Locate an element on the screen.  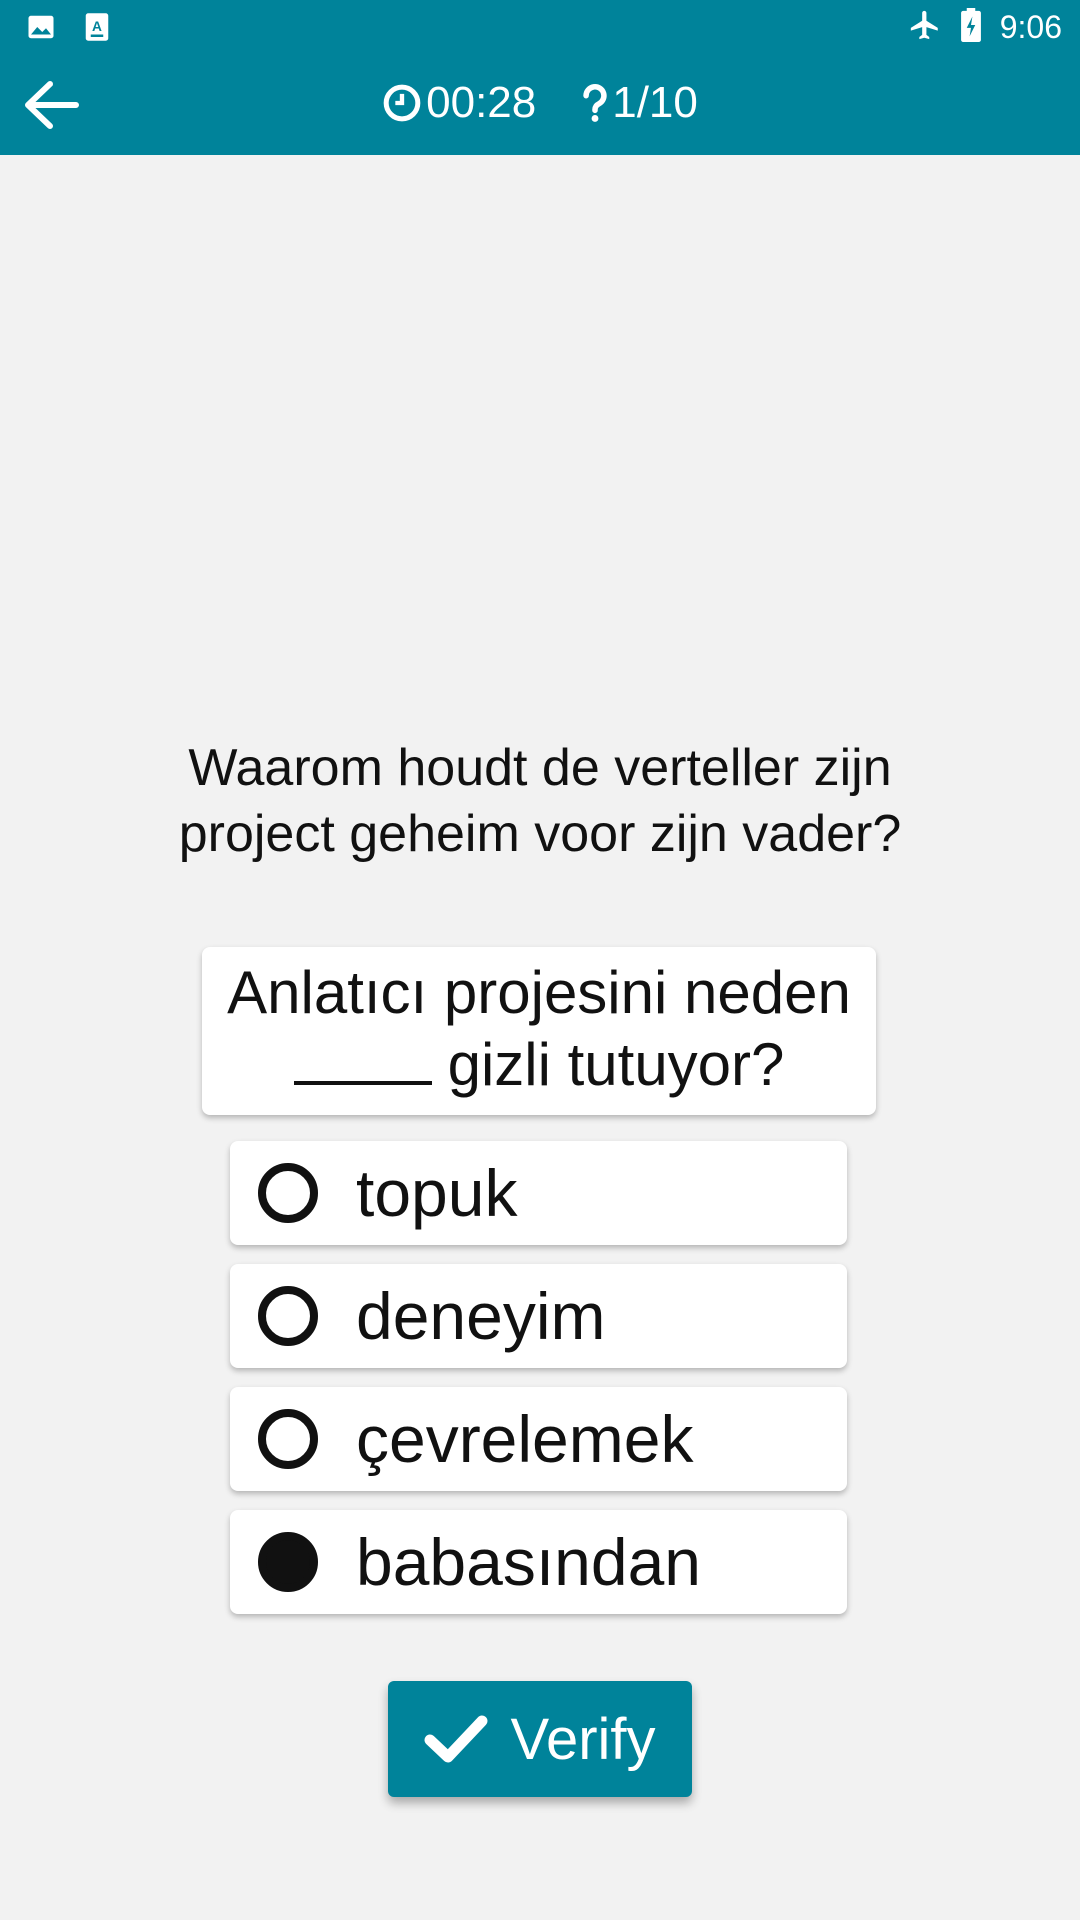
prompt-after: gizli tutuyor? is located at coordinates (616, 1064).